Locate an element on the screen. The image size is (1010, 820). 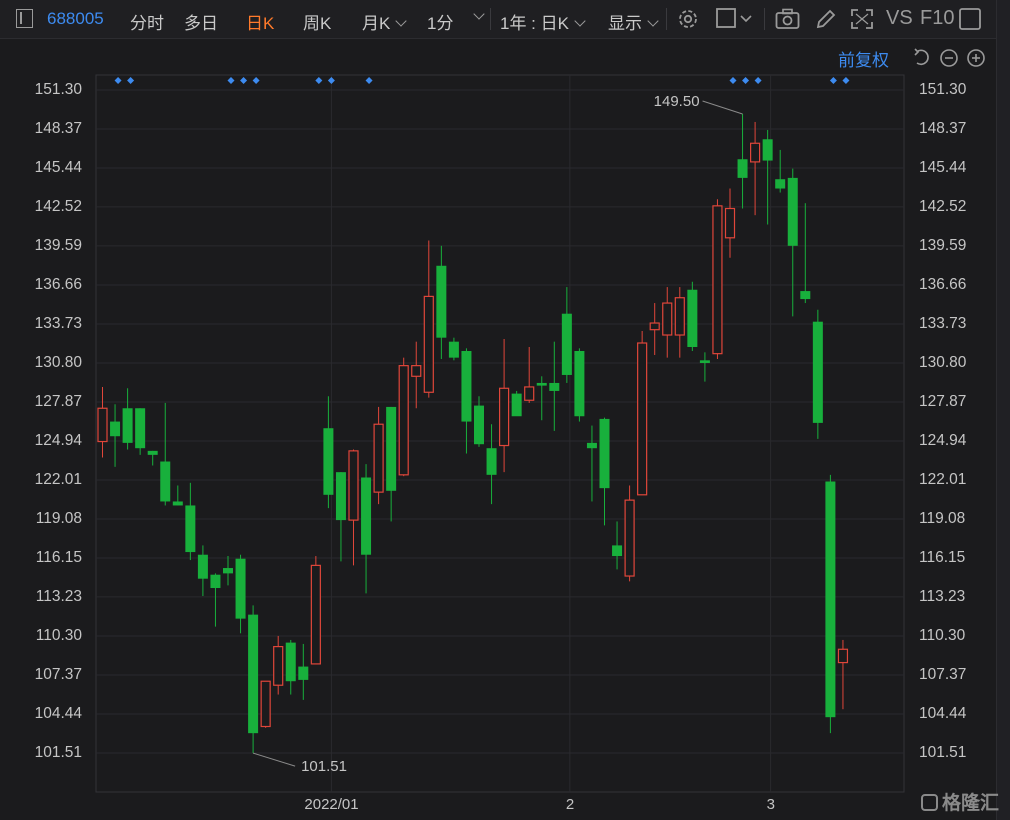
y-tick-label-left: 145.44 is located at coordinates (58, 168).